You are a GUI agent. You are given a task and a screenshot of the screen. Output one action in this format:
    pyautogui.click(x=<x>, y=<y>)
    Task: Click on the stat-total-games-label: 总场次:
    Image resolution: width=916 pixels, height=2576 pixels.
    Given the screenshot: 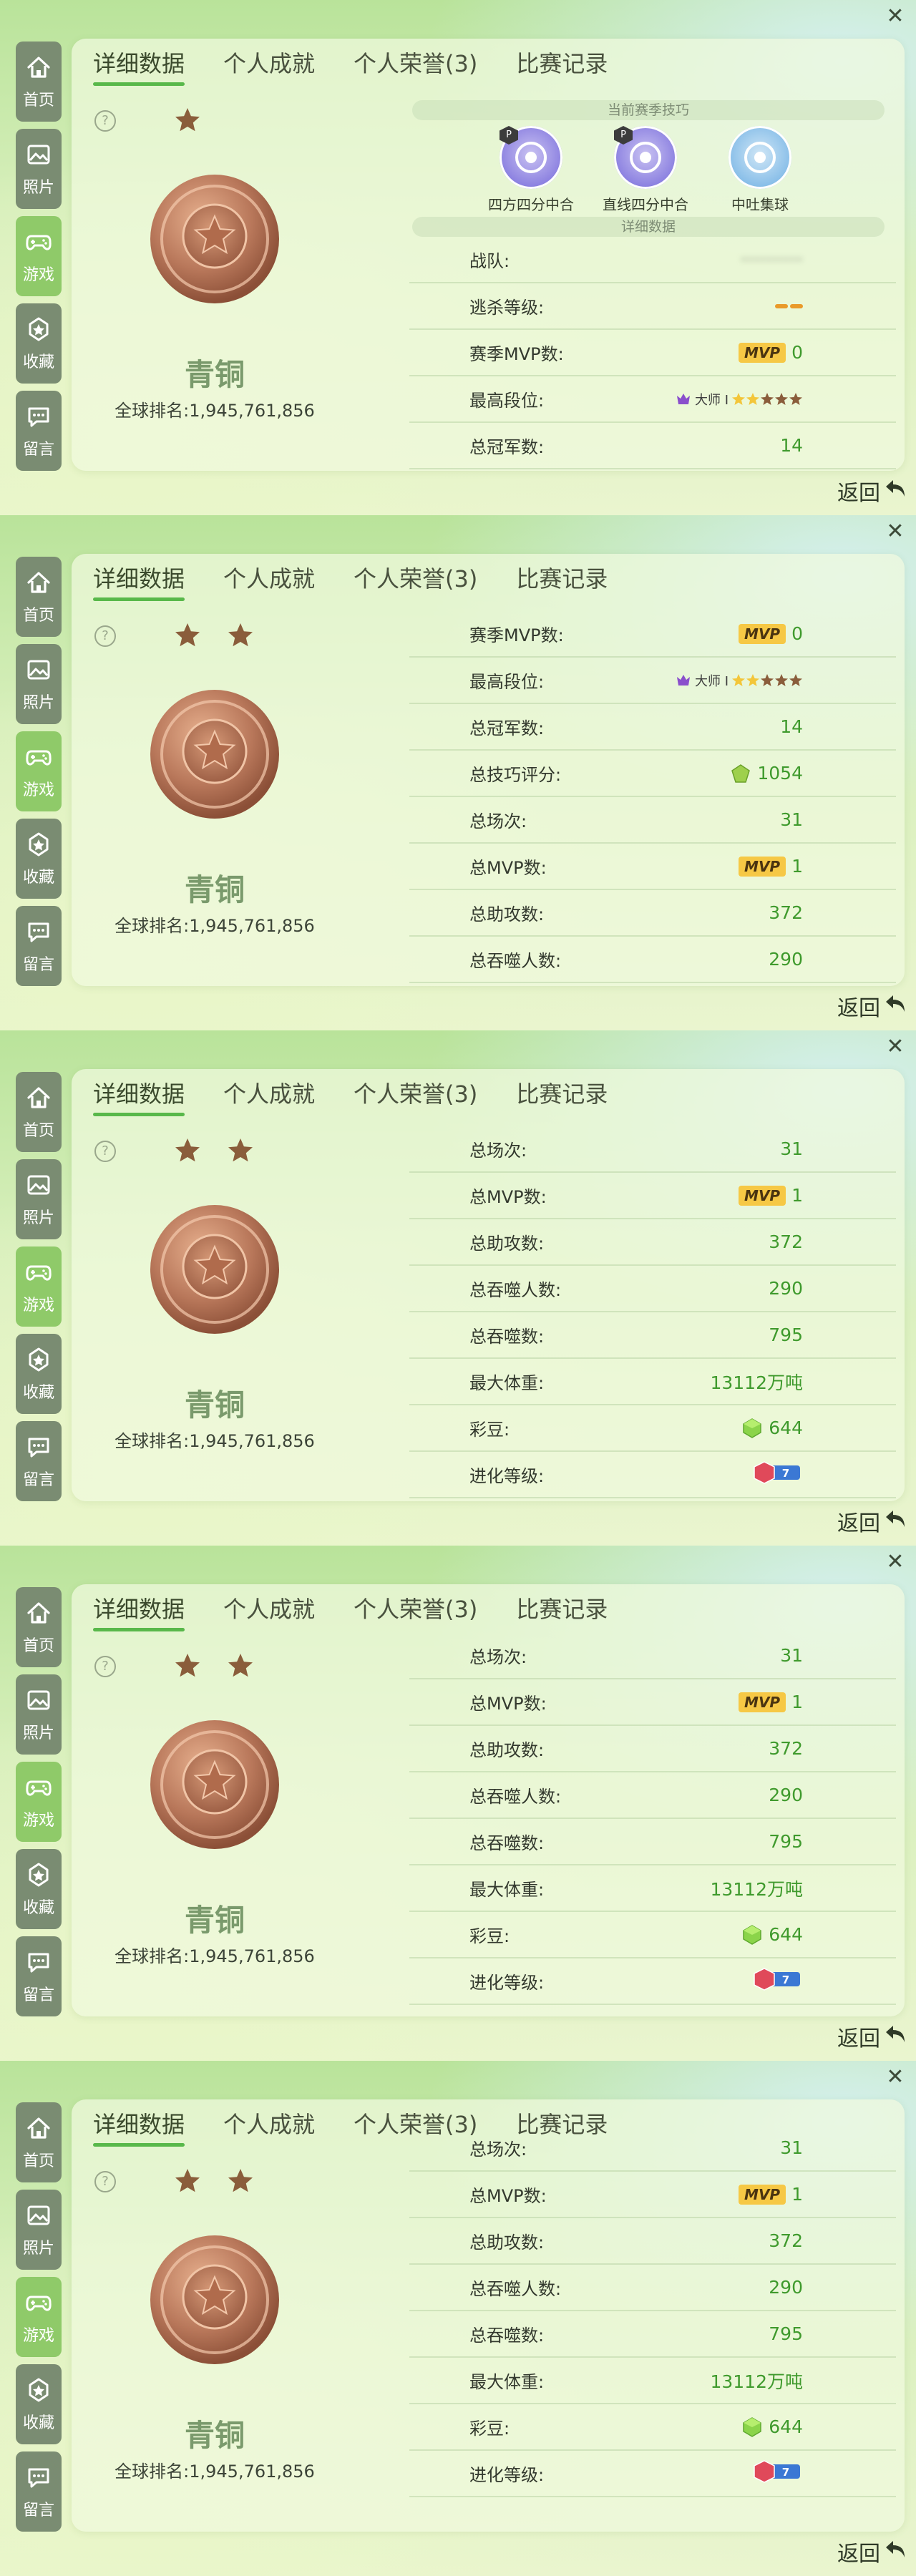 What is the action you would take?
    pyautogui.click(x=498, y=1151)
    